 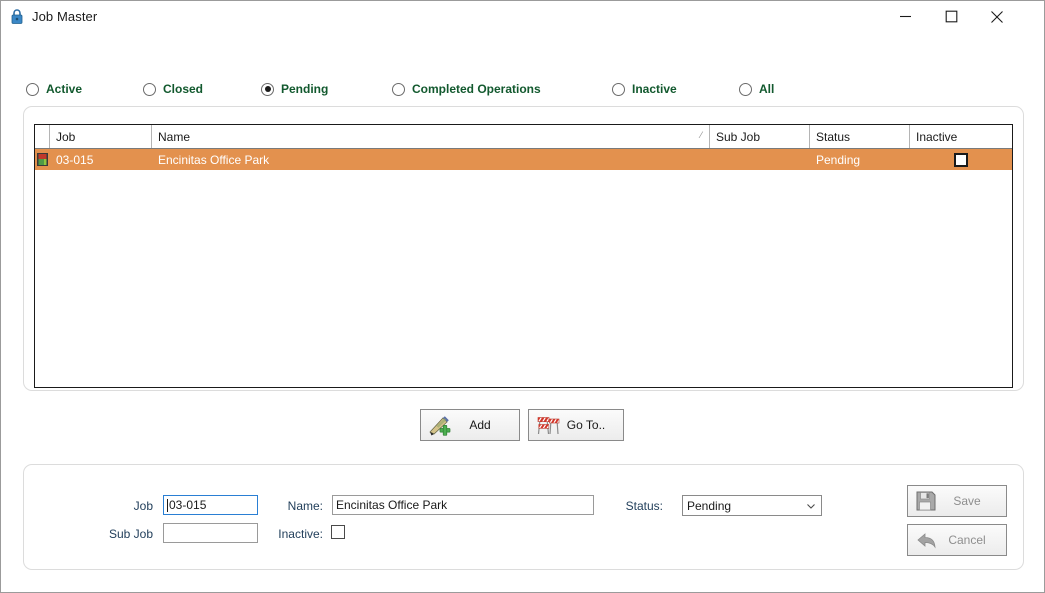 What do you see at coordinates (188, 505) in the screenshot?
I see `job-input-value: 03-015` at bounding box center [188, 505].